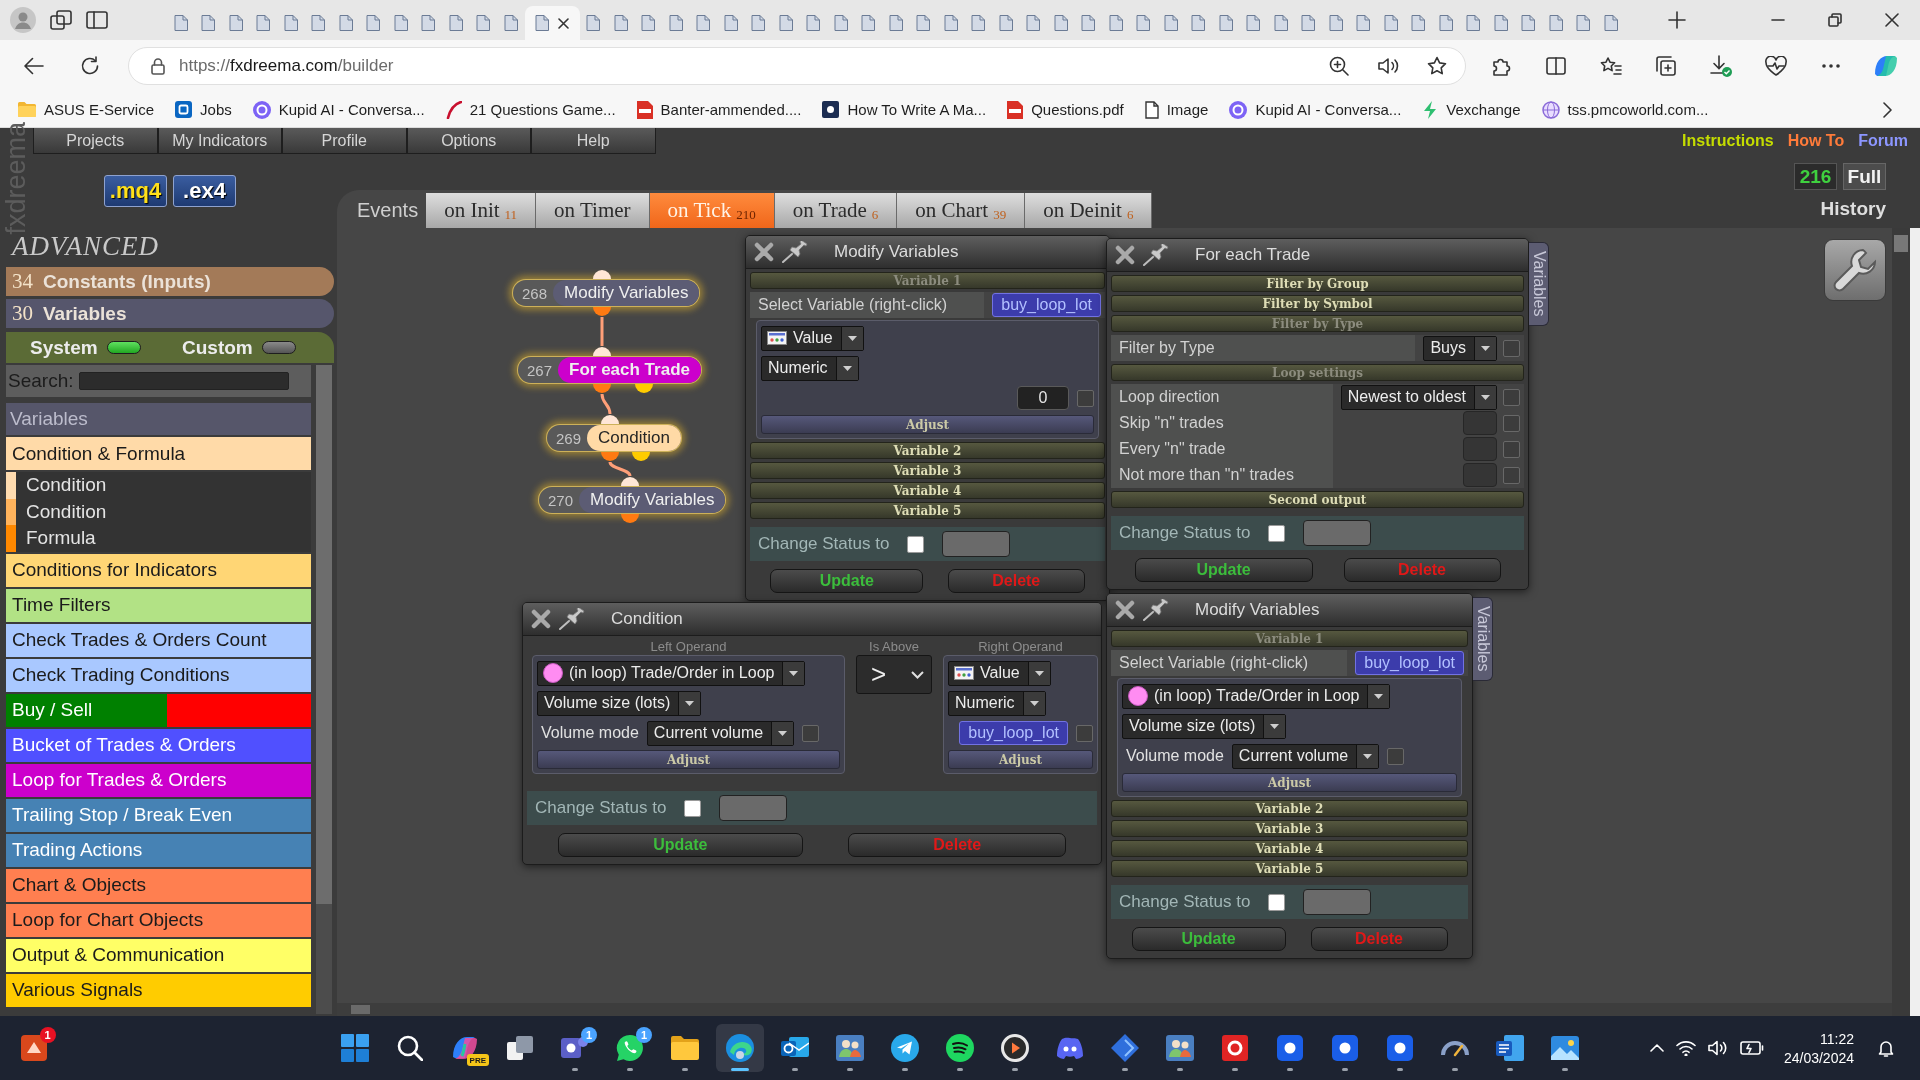 This screenshot has width=1920, height=1080. Describe the element at coordinates (158, 640) in the screenshot. I see `category-item: Check Trades & Orders Count` at that location.